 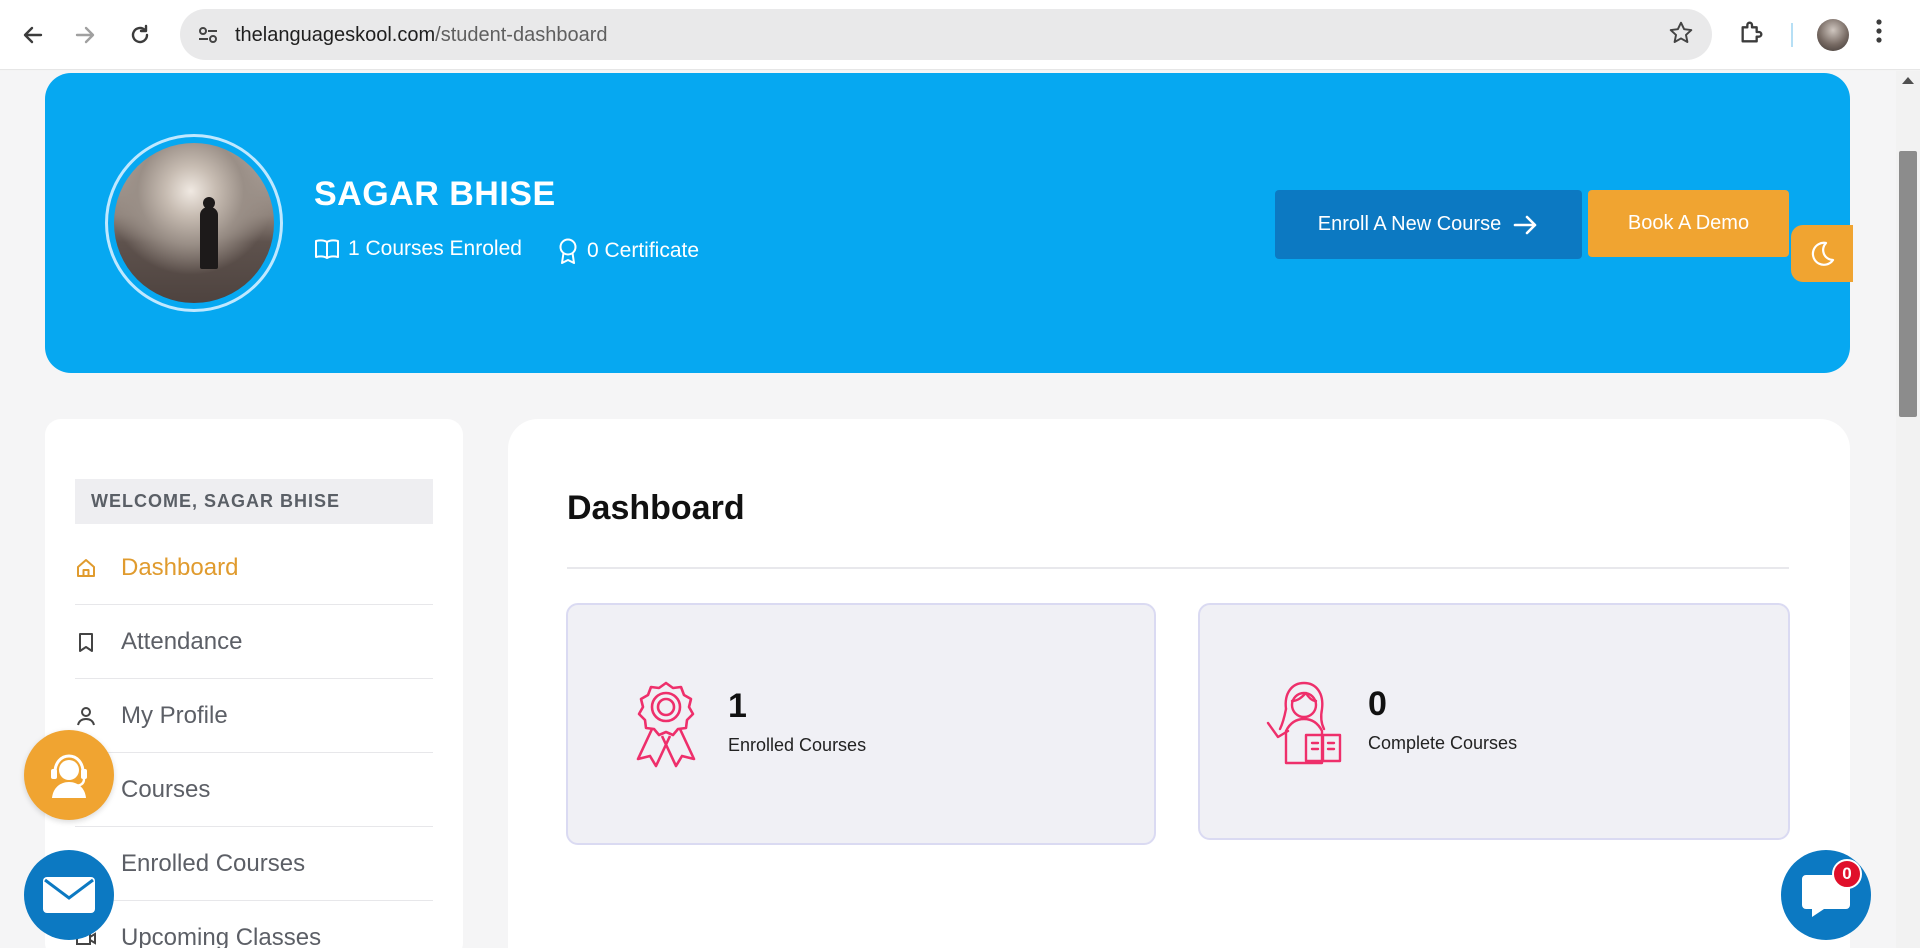 I want to click on chat-unread-badge: 0, so click(x=1847, y=874).